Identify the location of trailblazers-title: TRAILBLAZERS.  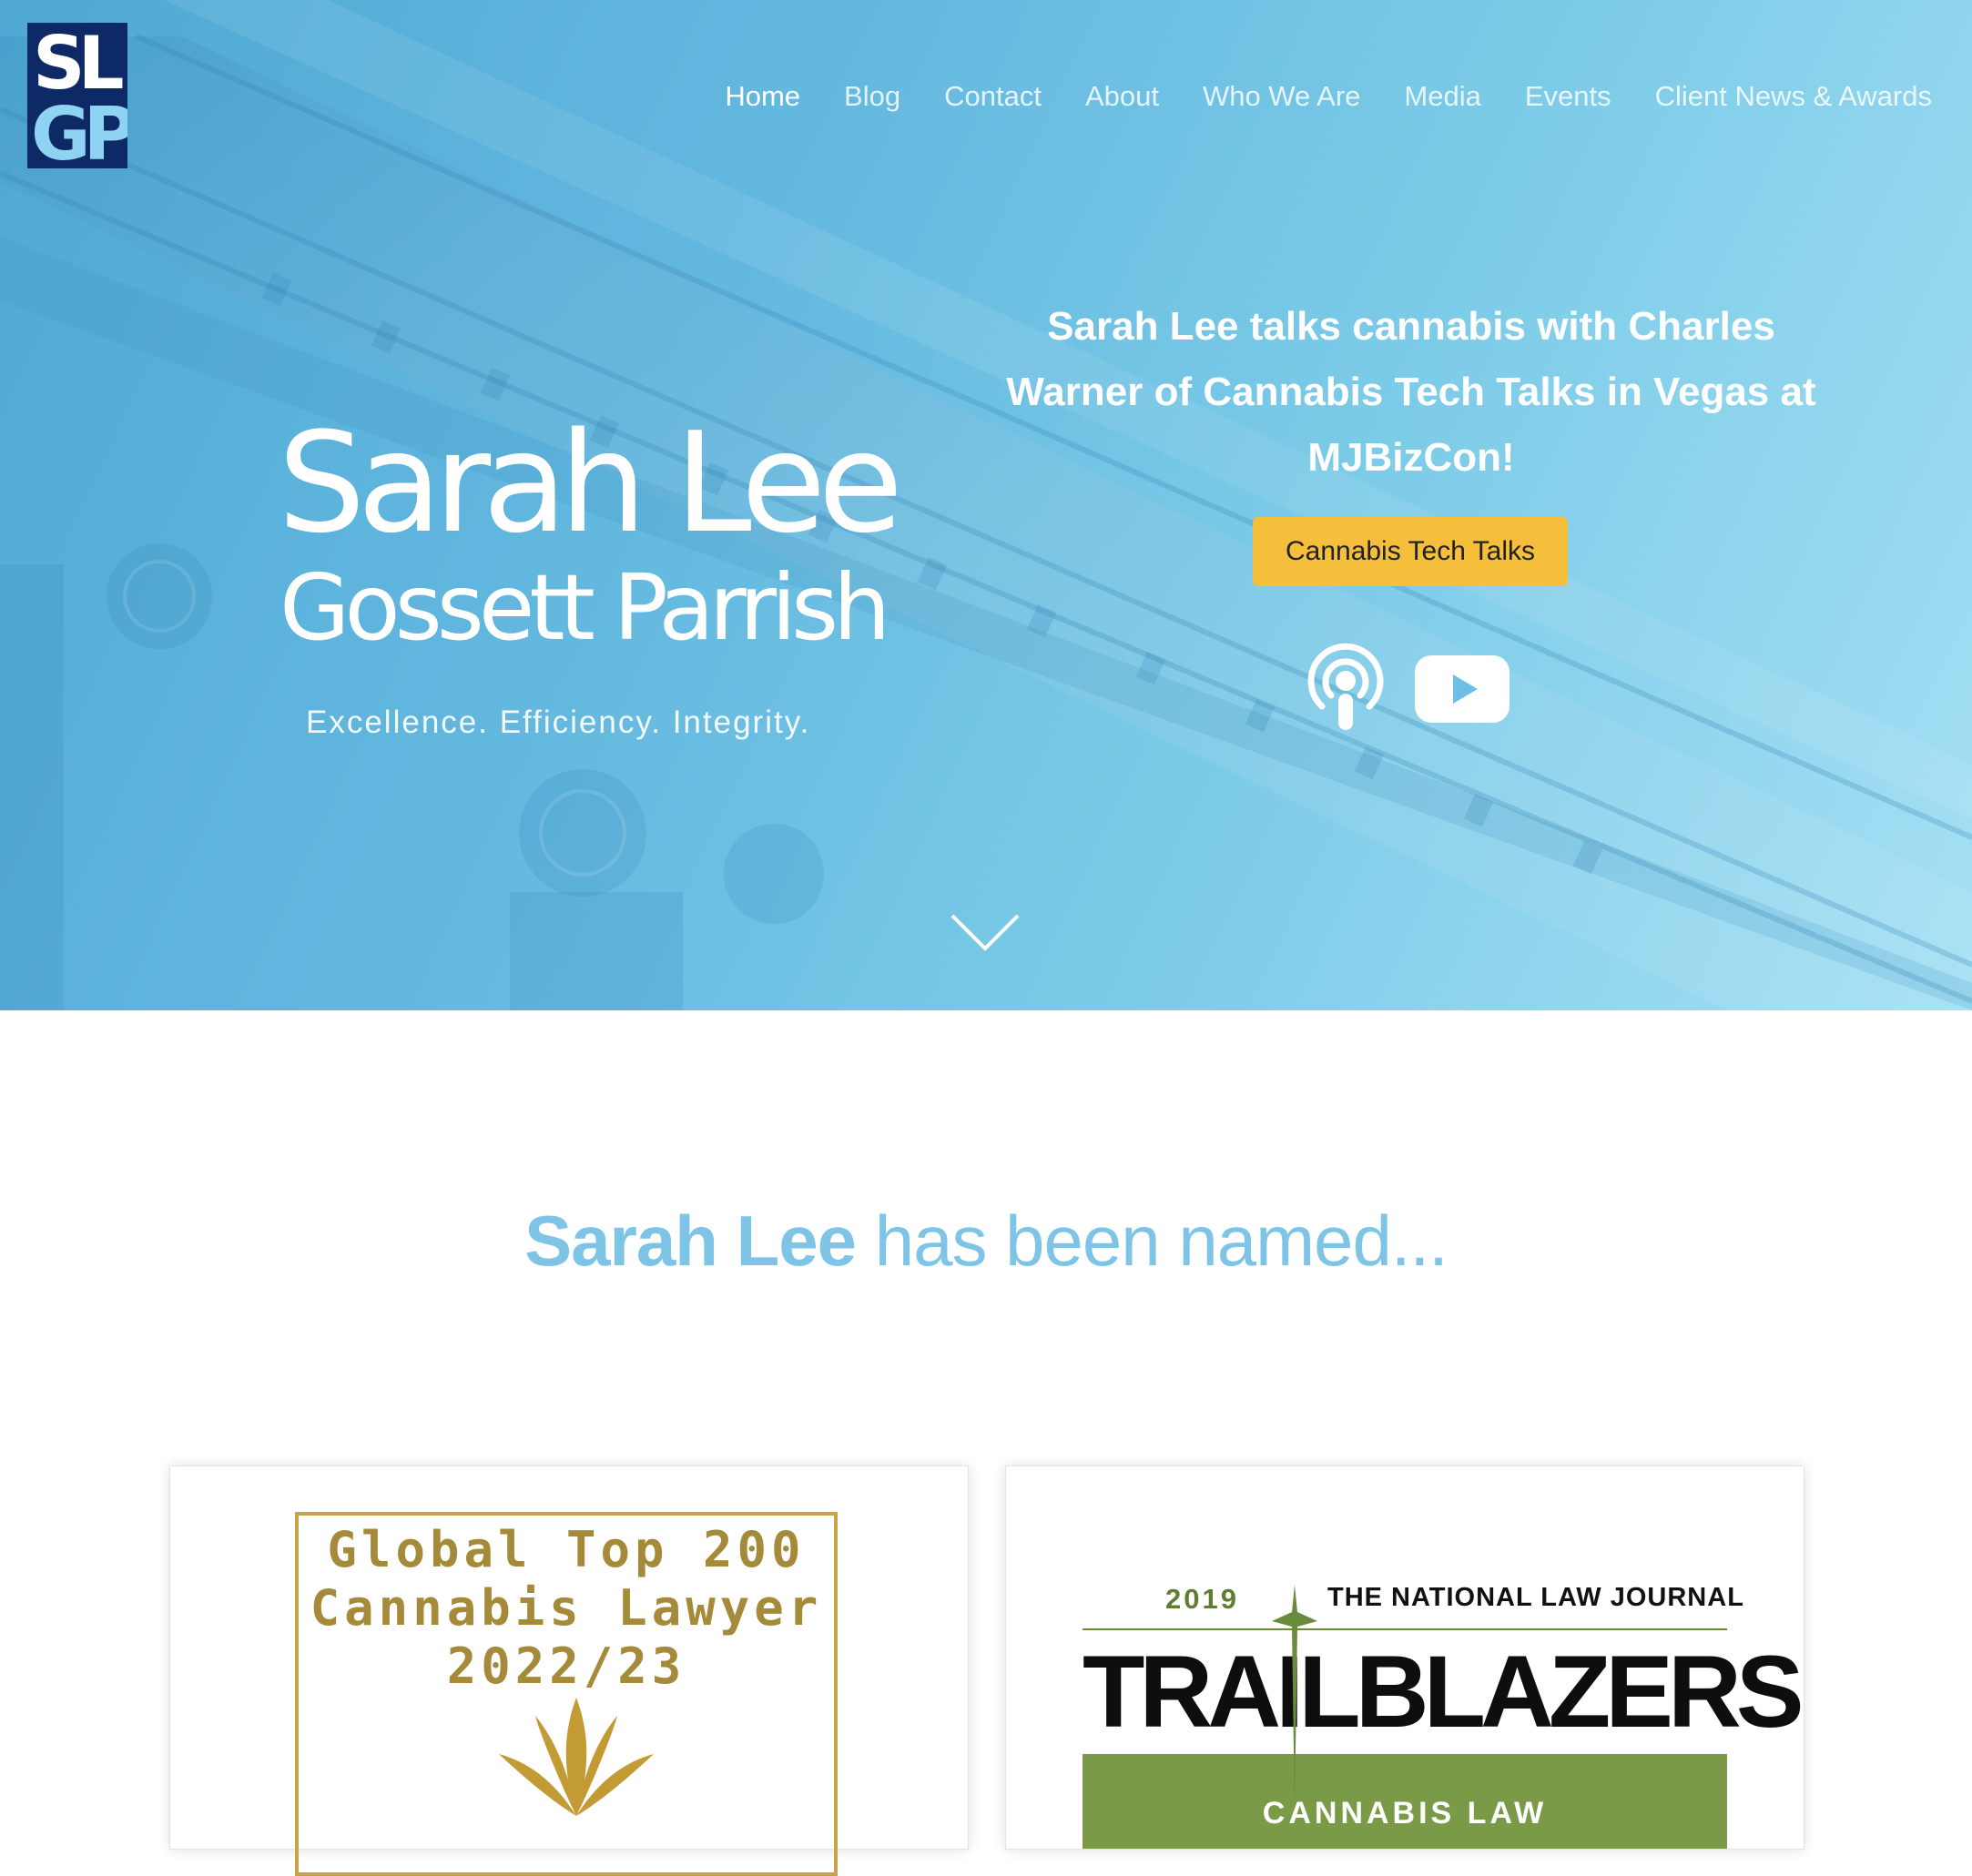
(1443, 1692).